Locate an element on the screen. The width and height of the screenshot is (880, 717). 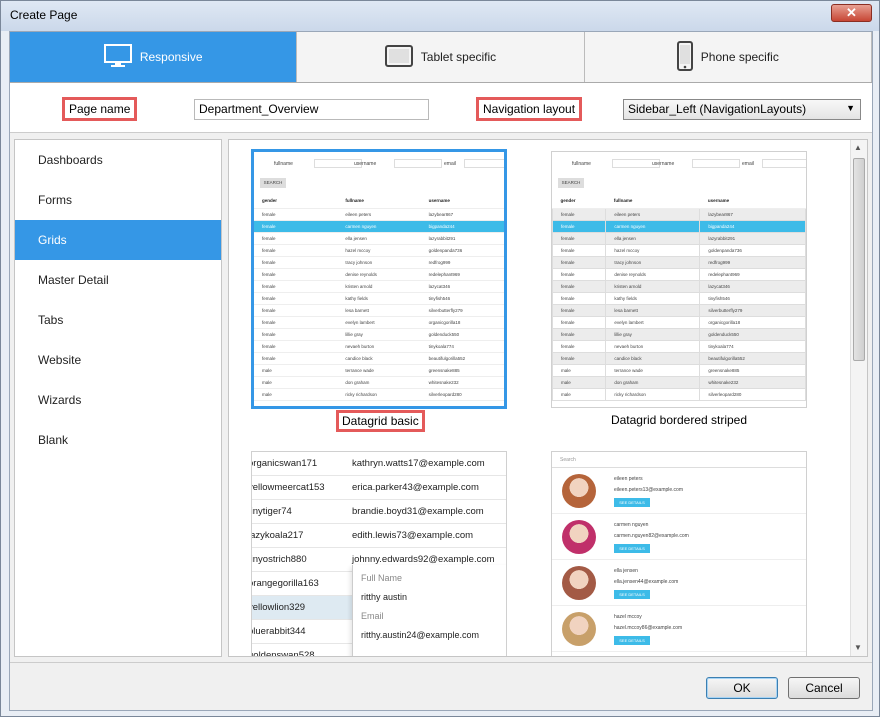
preview-search-button: SEARCH is located at coordinates (571, 183).